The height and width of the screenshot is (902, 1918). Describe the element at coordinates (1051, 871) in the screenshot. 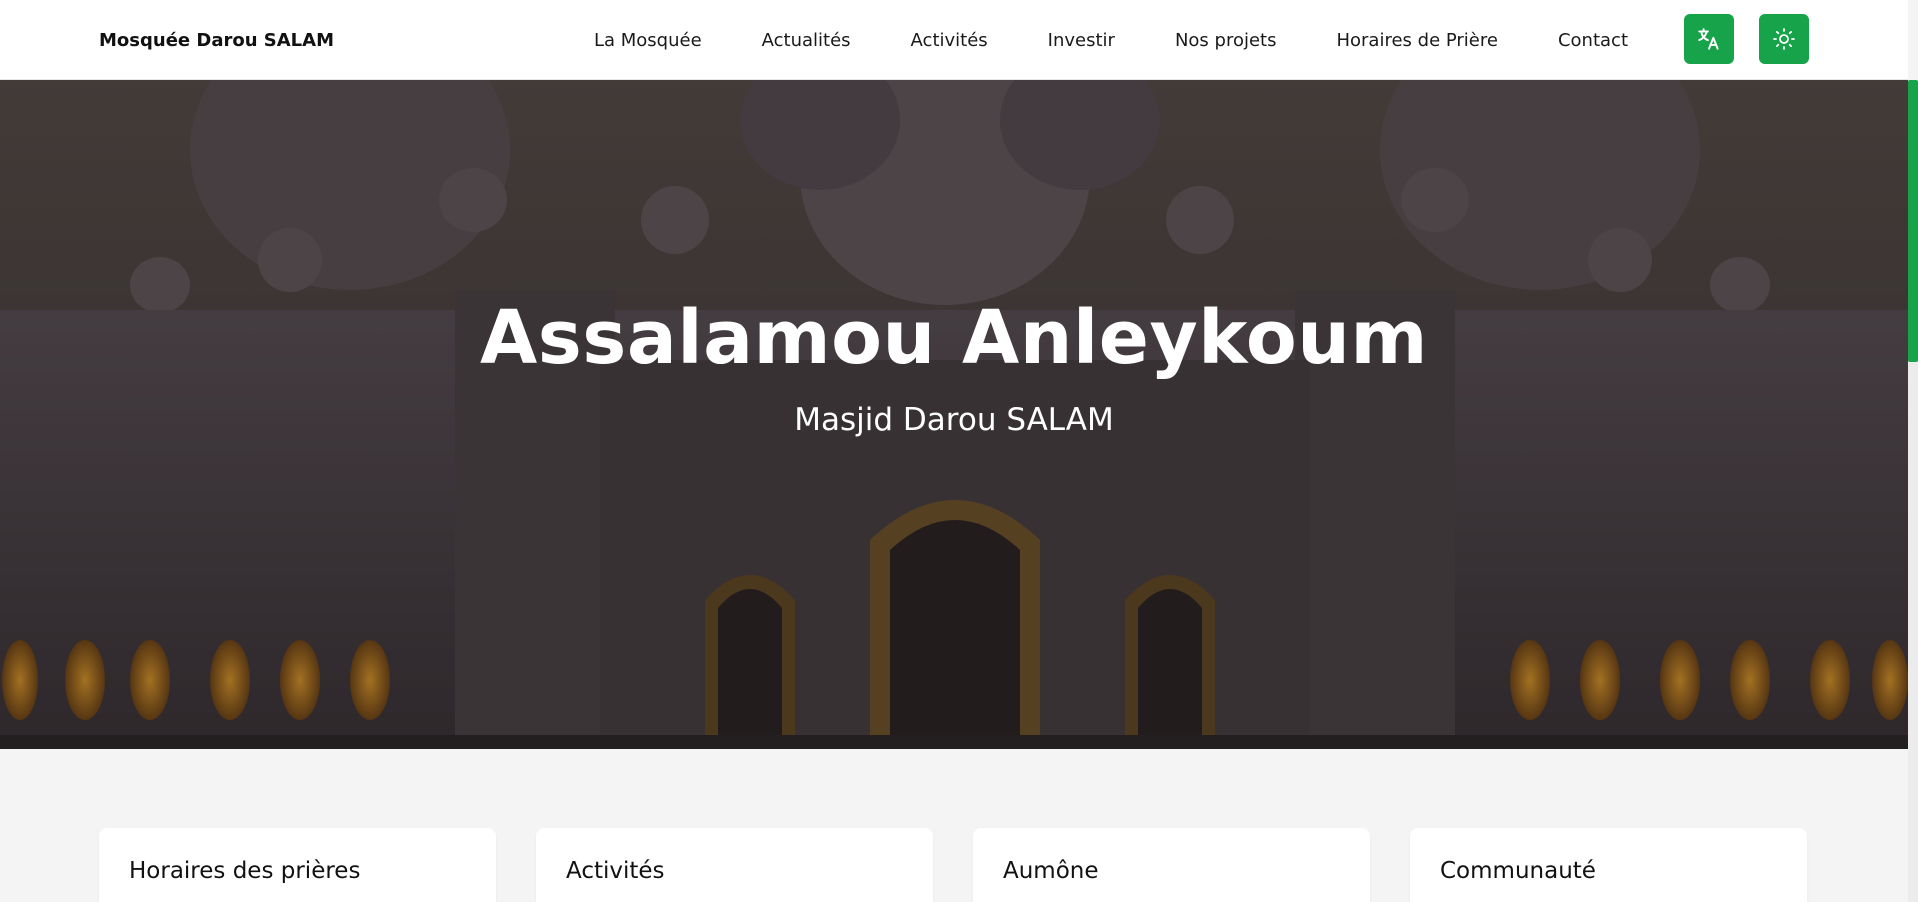

I see `card-title: Aumône` at that location.